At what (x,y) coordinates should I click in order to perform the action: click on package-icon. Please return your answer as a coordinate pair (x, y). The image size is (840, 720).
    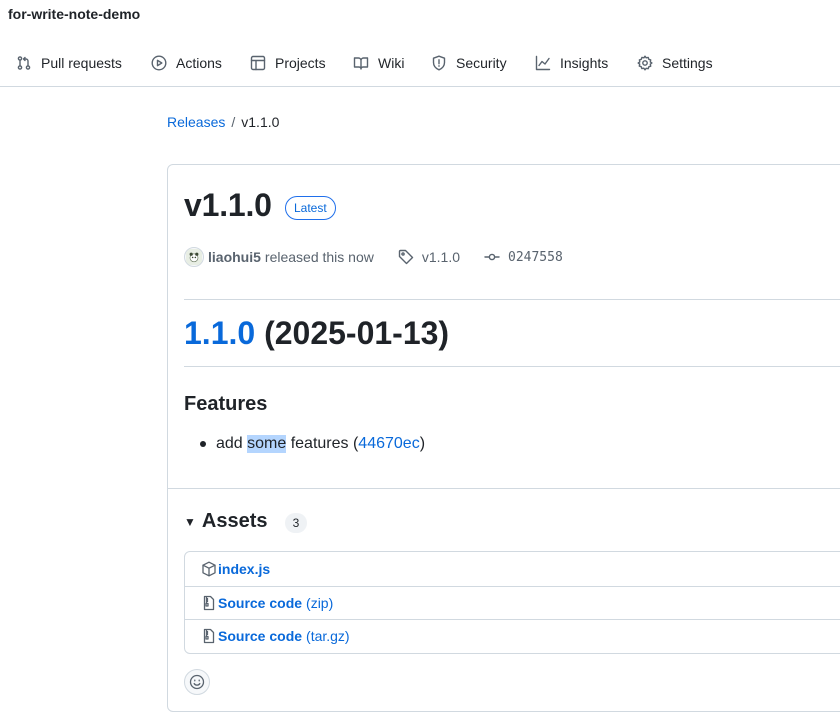
    Looking at the image, I should click on (209, 569).